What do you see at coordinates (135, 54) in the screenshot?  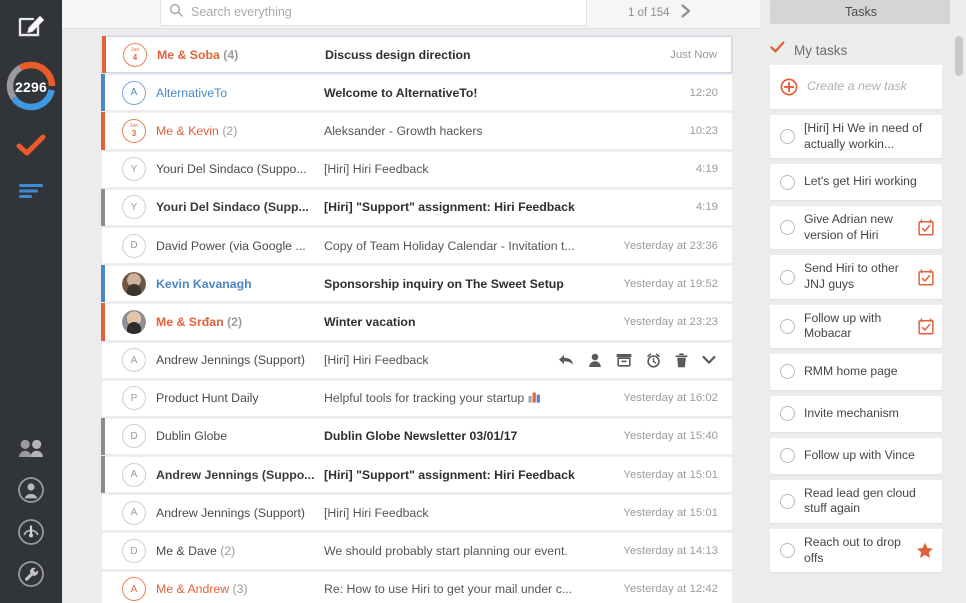 I see `avatar: Jan 4` at bounding box center [135, 54].